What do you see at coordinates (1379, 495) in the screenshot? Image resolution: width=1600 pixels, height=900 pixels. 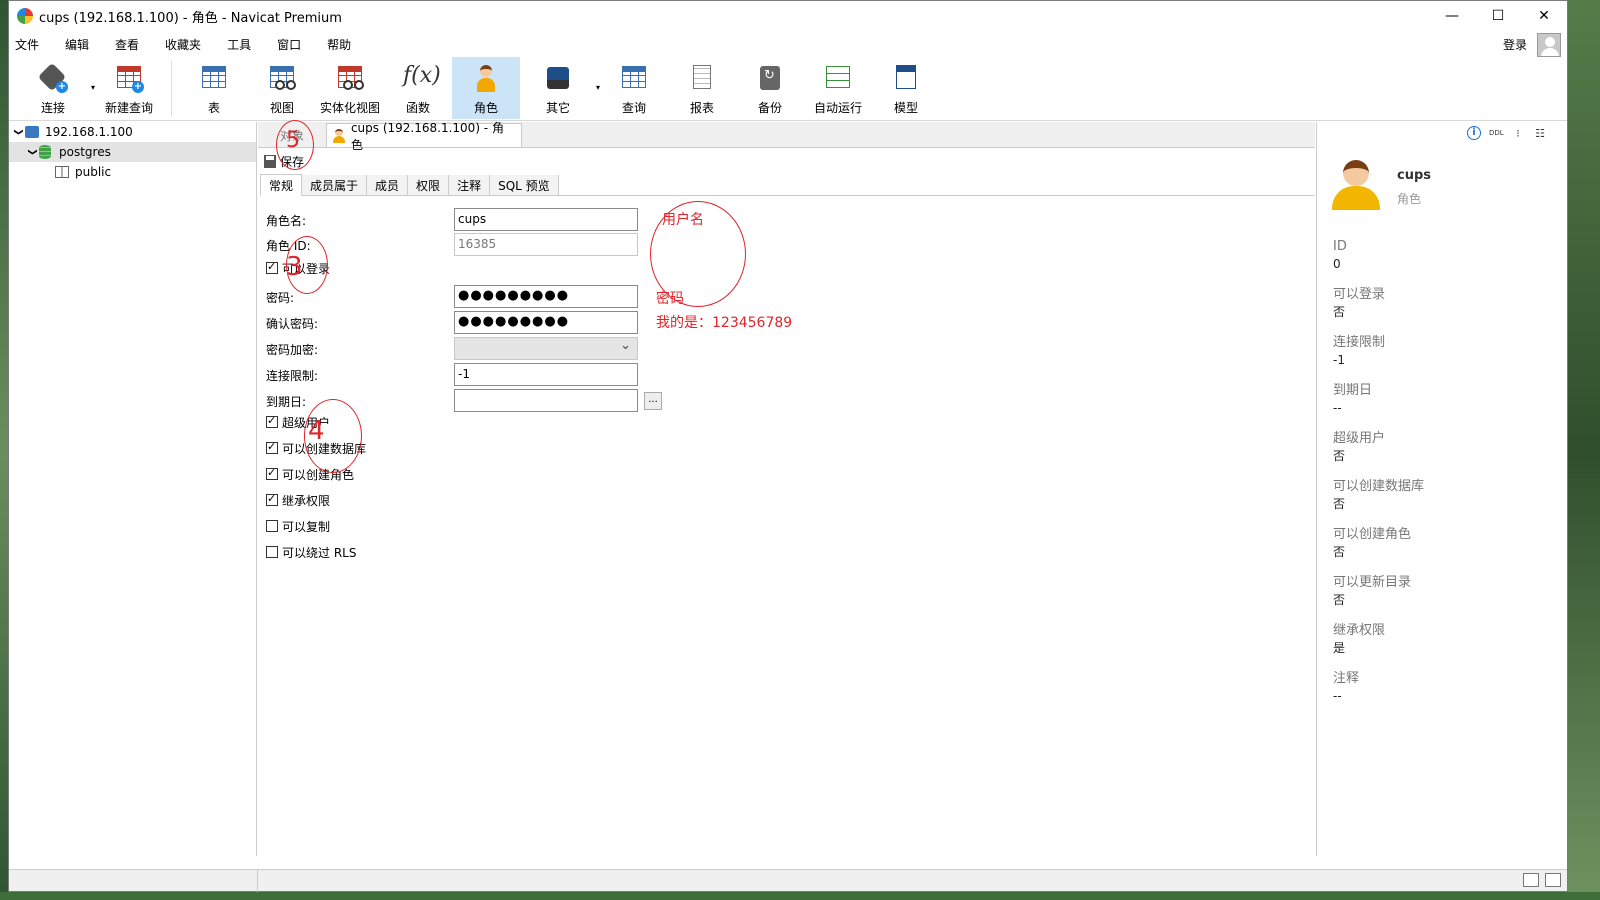 I see `property-create-db: 可以创建数据库否` at bounding box center [1379, 495].